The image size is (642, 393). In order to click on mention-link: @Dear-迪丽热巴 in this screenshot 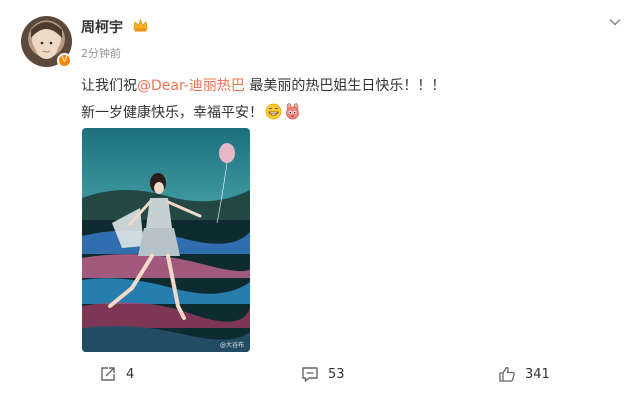, I will do `click(191, 86)`.